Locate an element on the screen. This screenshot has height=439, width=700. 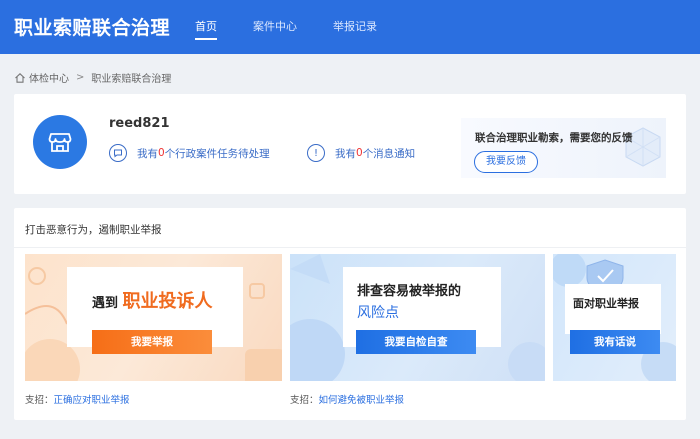
panel-complaint-title: 遇到 职业投诉人 is located at coordinates (152, 300).